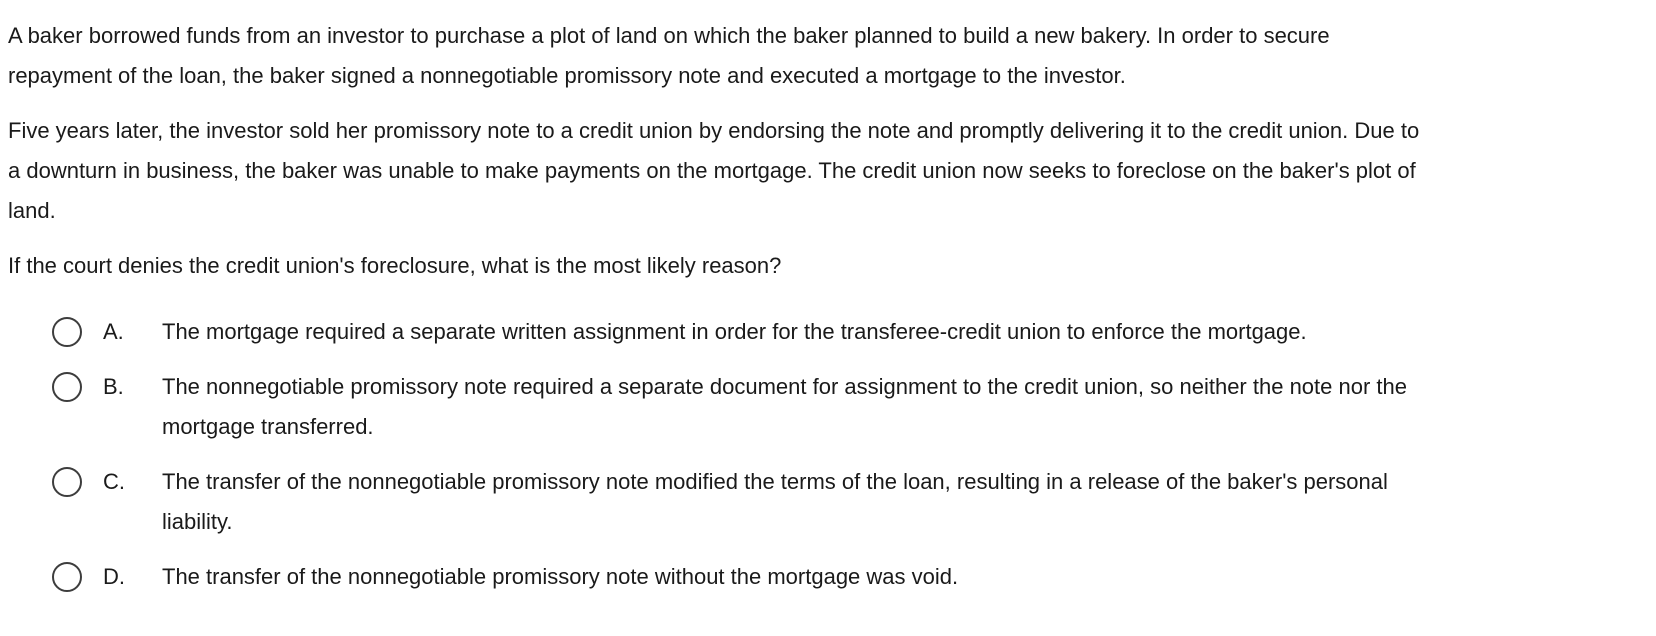  I want to click on option-letter: A., so click(113, 331).